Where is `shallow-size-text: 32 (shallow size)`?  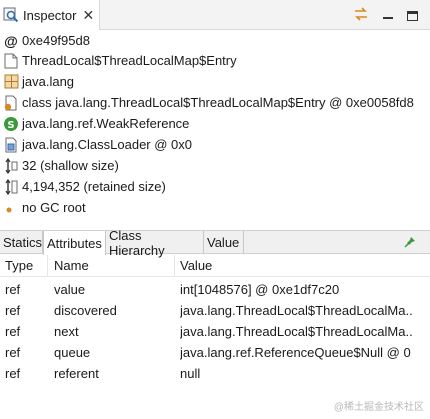 shallow-size-text: 32 (shallow size) is located at coordinates (70, 165).